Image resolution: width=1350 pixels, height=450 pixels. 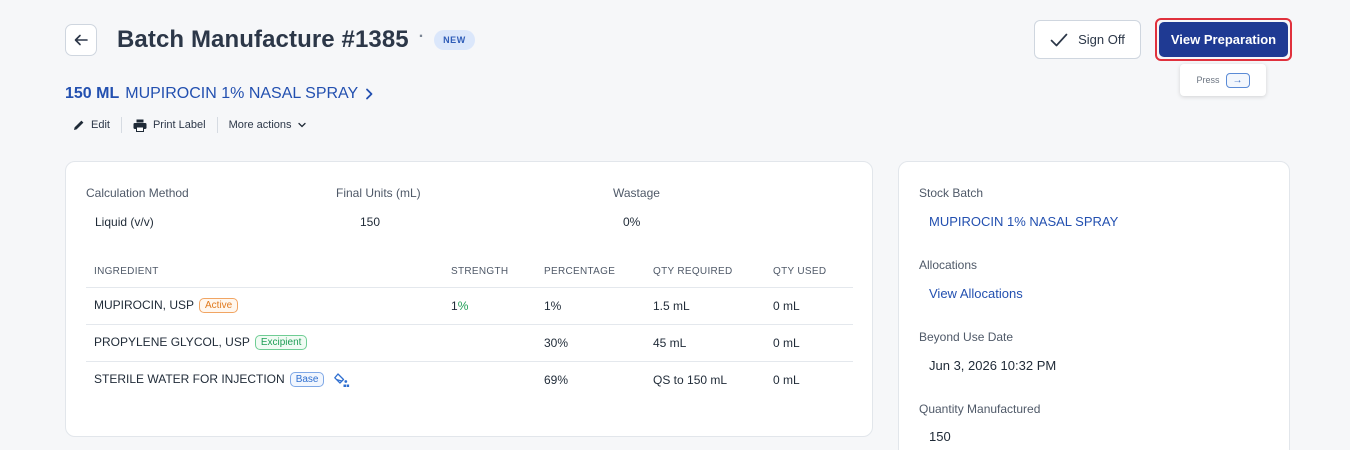 I want to click on table-row: MUPIROCIN, USP Active 1% 1% 1.5 mL 0 mL, so click(x=469, y=306).